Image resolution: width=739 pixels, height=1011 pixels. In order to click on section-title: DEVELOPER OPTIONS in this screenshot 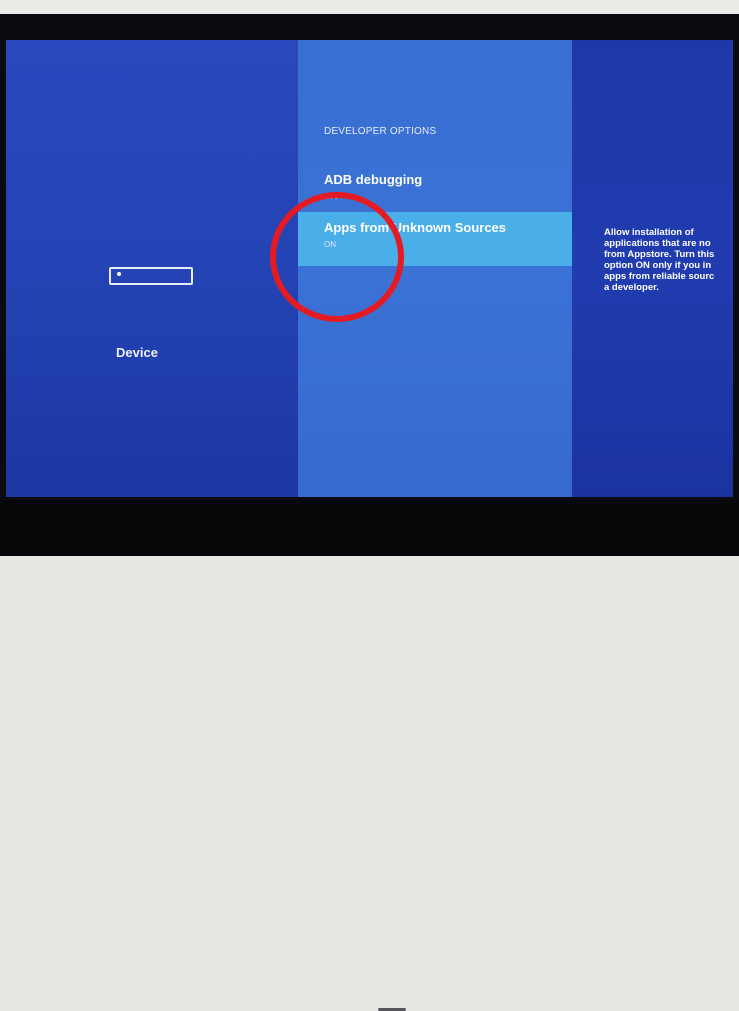, I will do `click(380, 131)`.